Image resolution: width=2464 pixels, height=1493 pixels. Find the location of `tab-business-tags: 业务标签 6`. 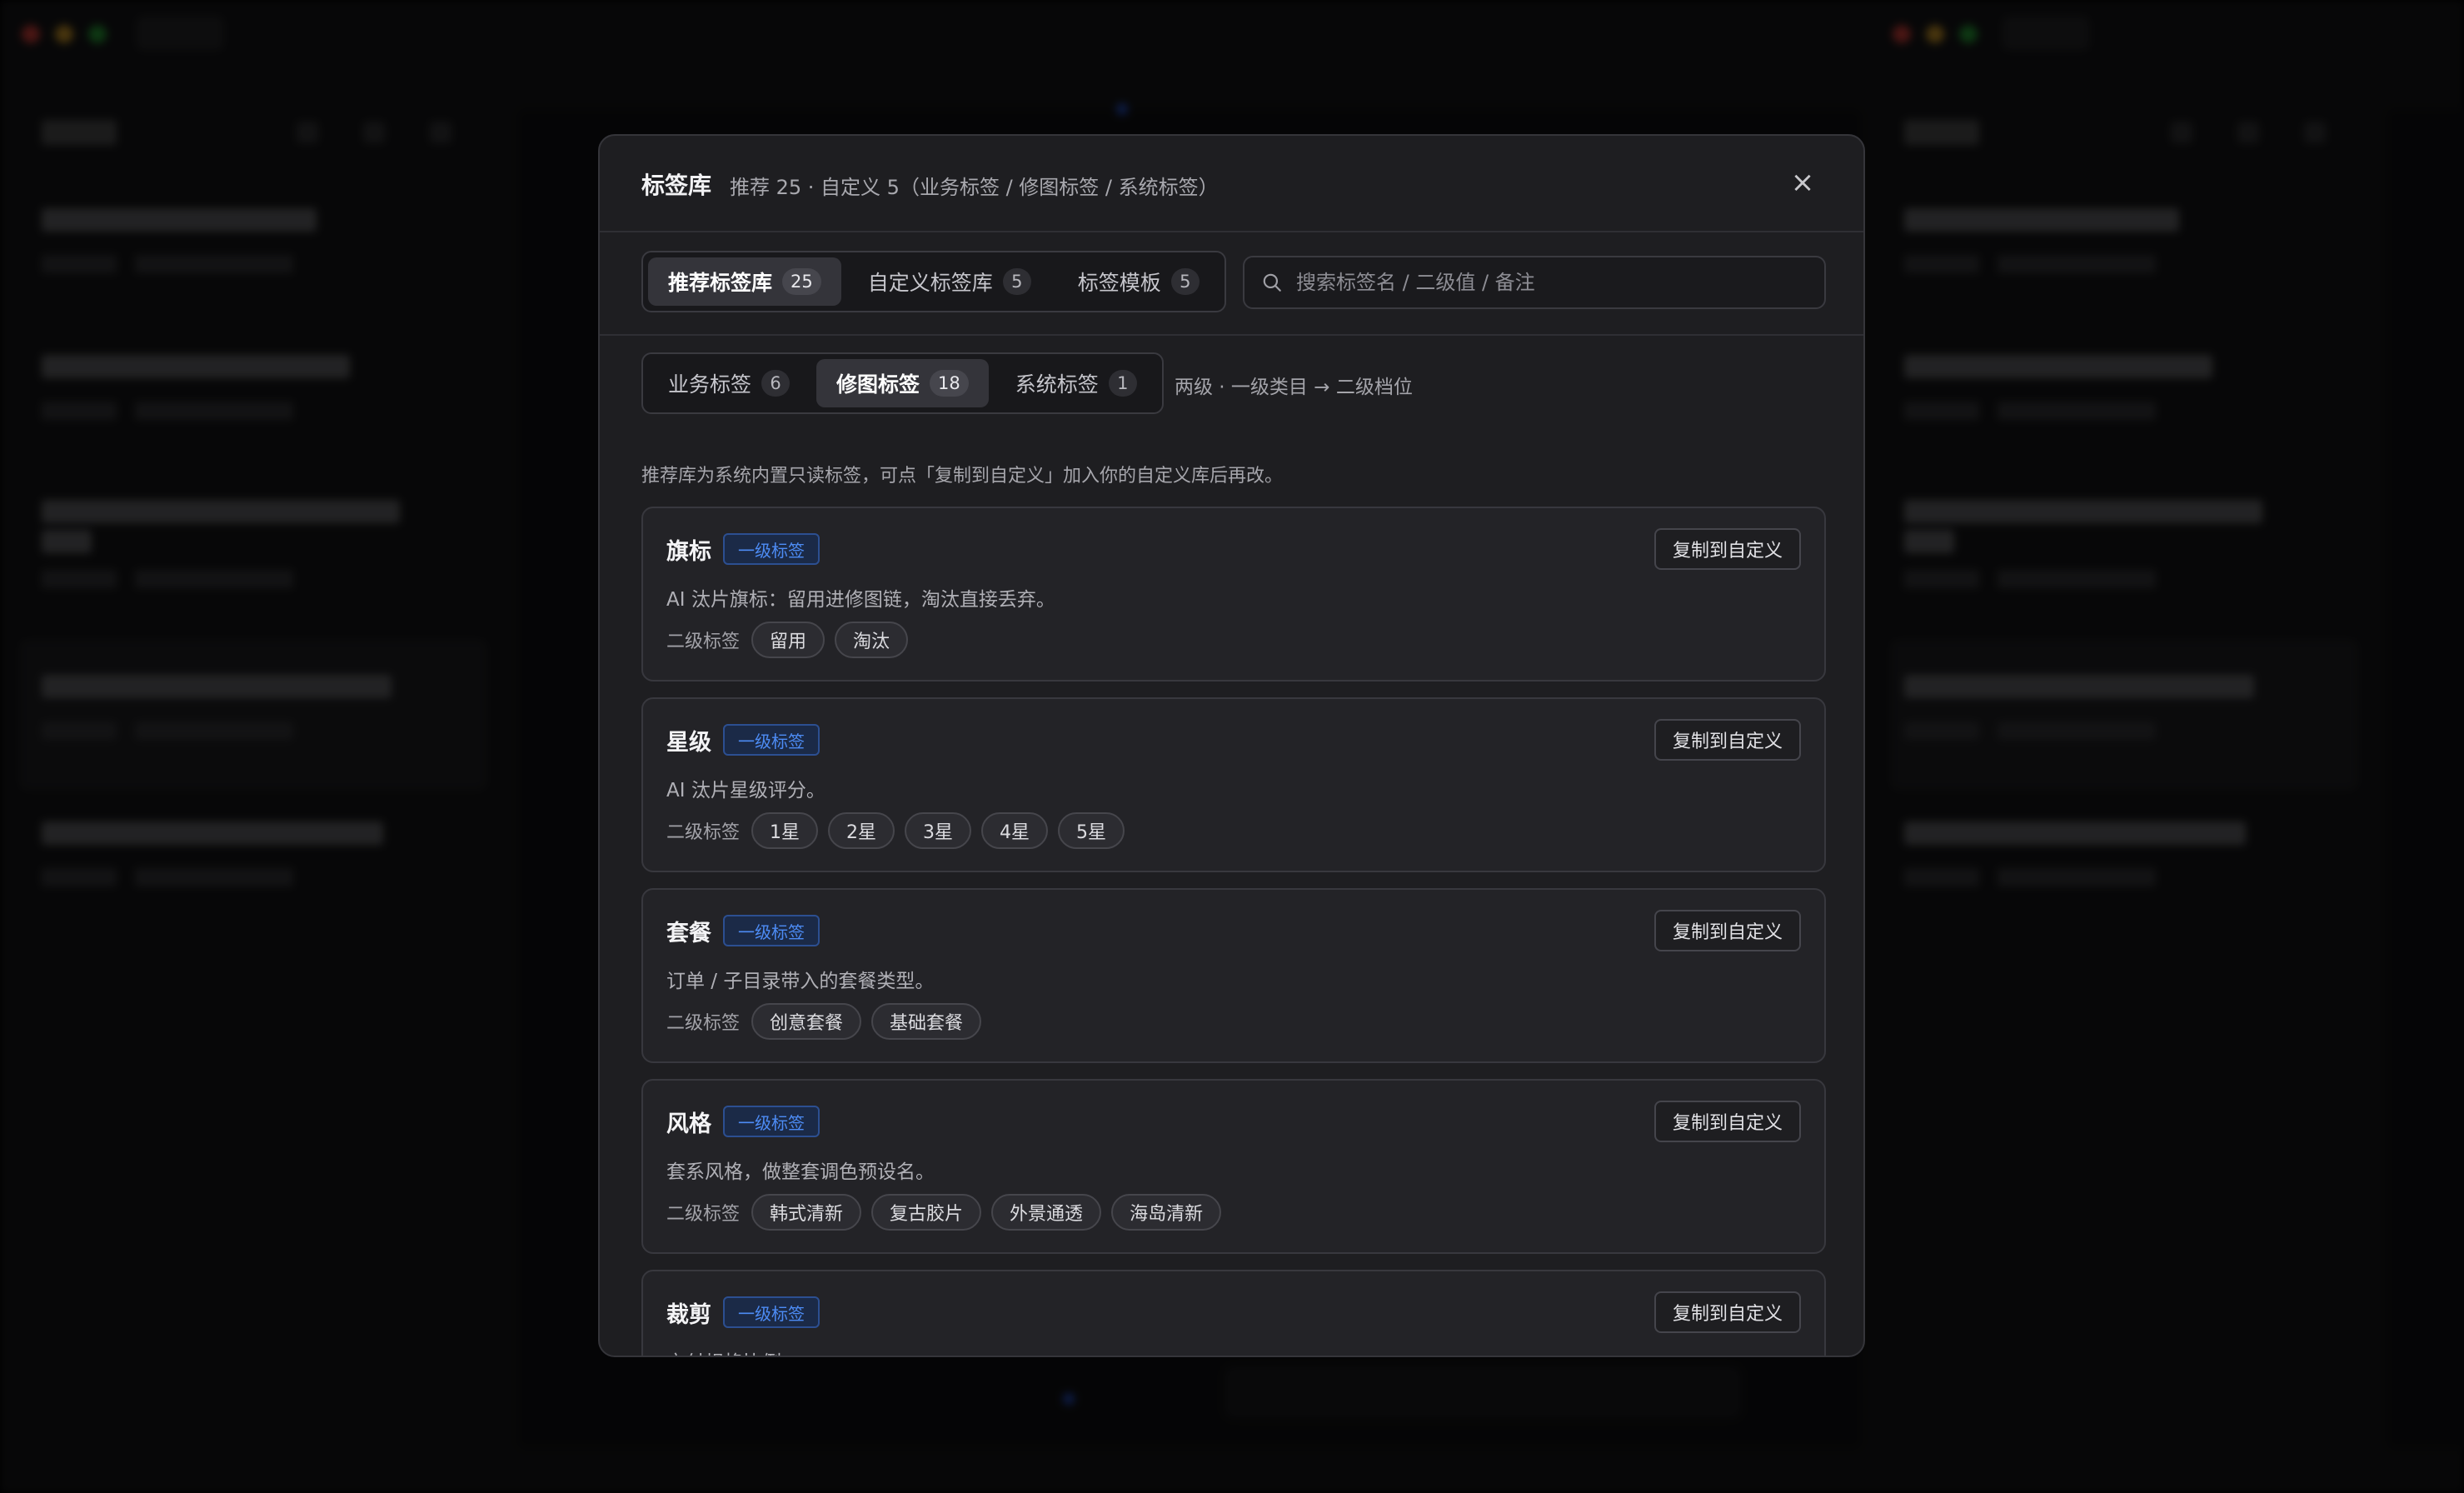

tab-business-tags: 业务标签 6 is located at coordinates (729, 383).